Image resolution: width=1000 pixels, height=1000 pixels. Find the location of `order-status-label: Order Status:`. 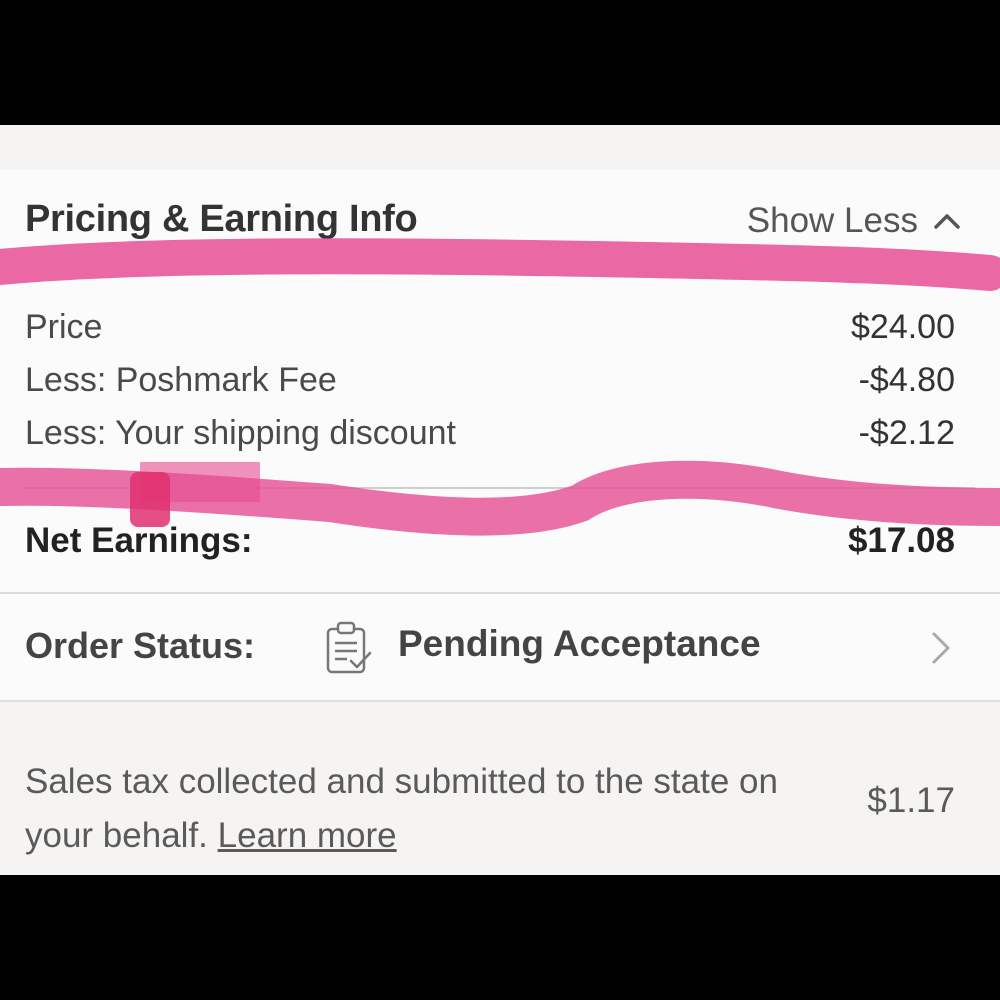

order-status-label: Order Status: is located at coordinates (140, 645).